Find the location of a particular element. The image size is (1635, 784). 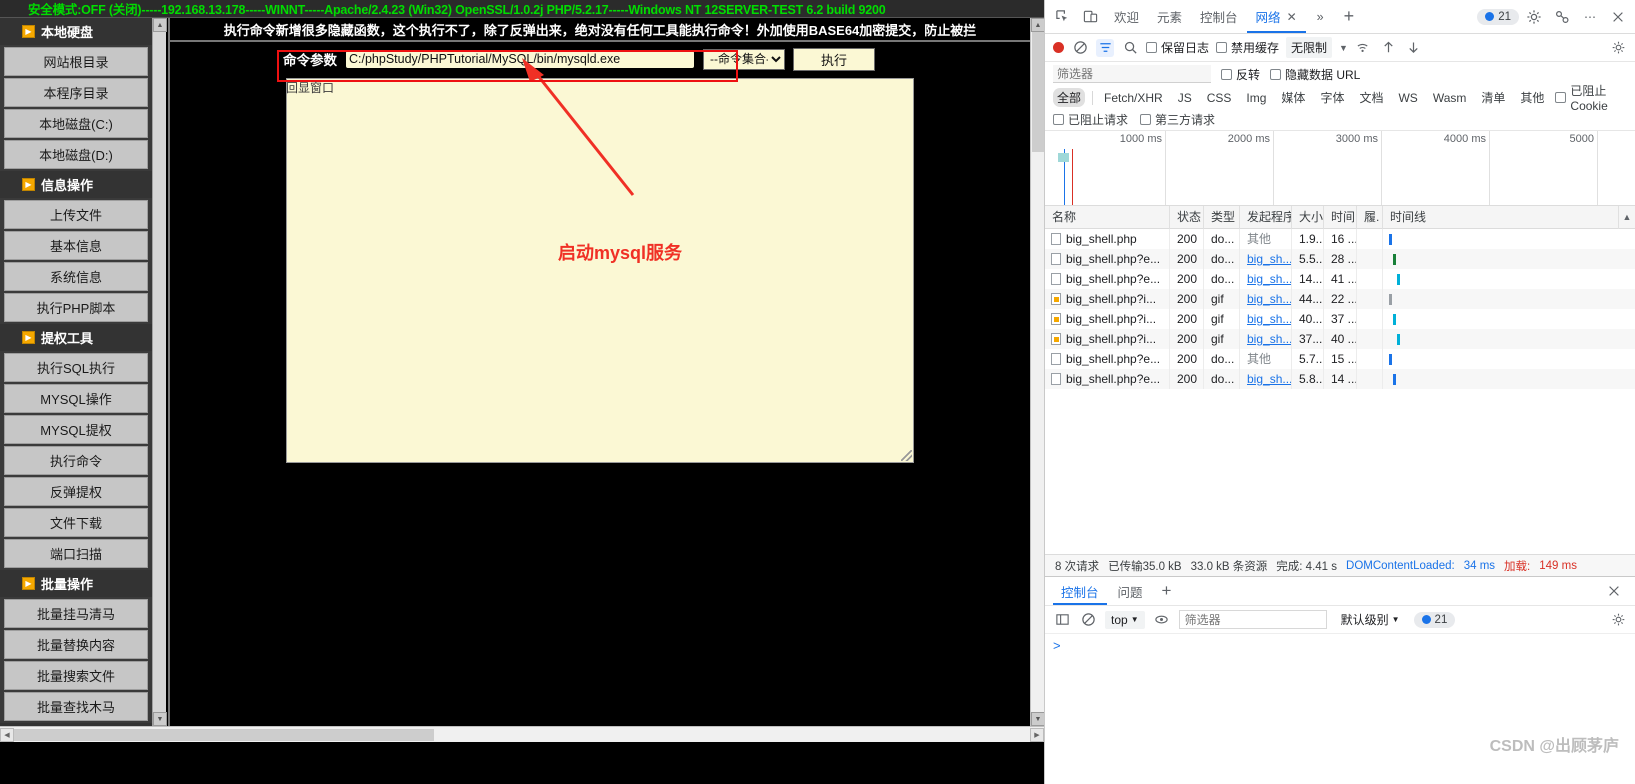

sidebar-item-8: 系统信息 is located at coordinates (76, 276).